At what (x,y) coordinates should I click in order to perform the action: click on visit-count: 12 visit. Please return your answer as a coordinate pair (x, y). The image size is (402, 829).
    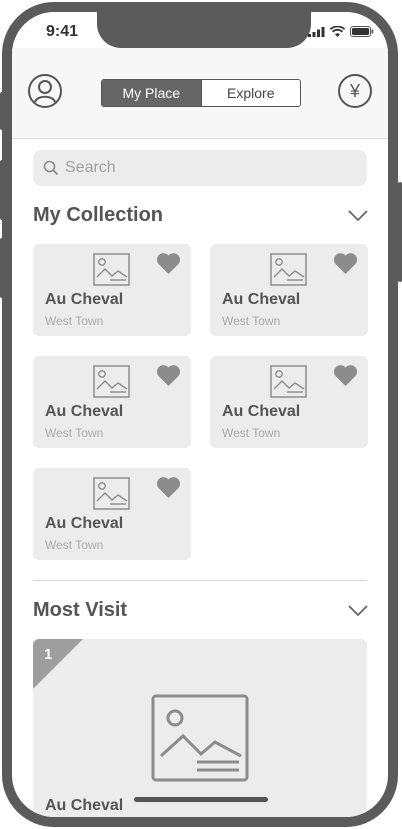
    Looking at the image, I should click on (336, 823).